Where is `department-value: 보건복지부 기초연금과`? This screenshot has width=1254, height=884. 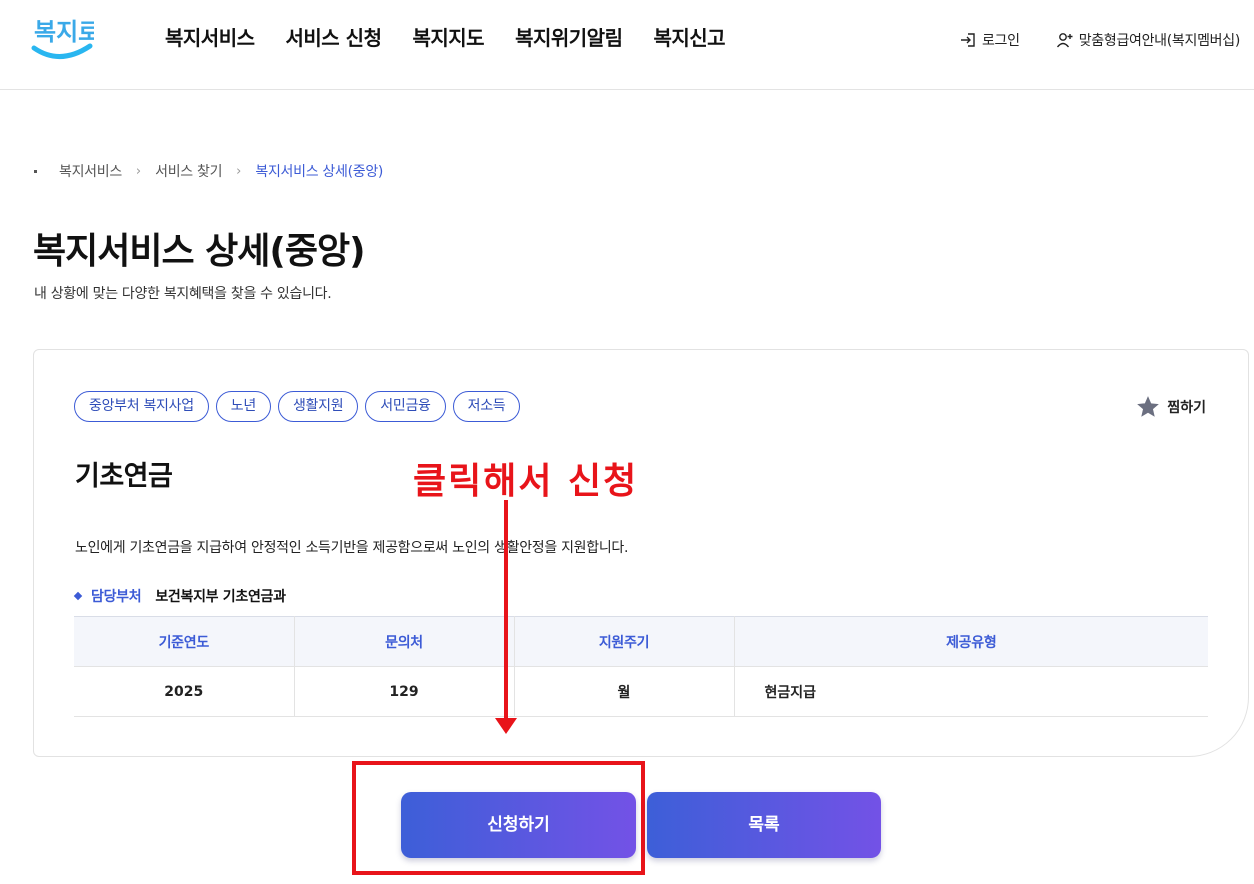 department-value: 보건복지부 기초연금과 is located at coordinates (220, 597).